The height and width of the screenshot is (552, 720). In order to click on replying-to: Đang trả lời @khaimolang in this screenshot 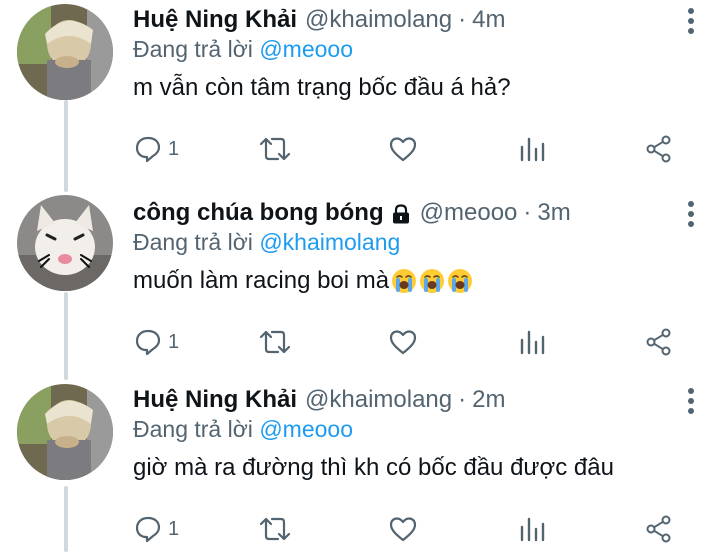, I will do `click(266, 242)`.